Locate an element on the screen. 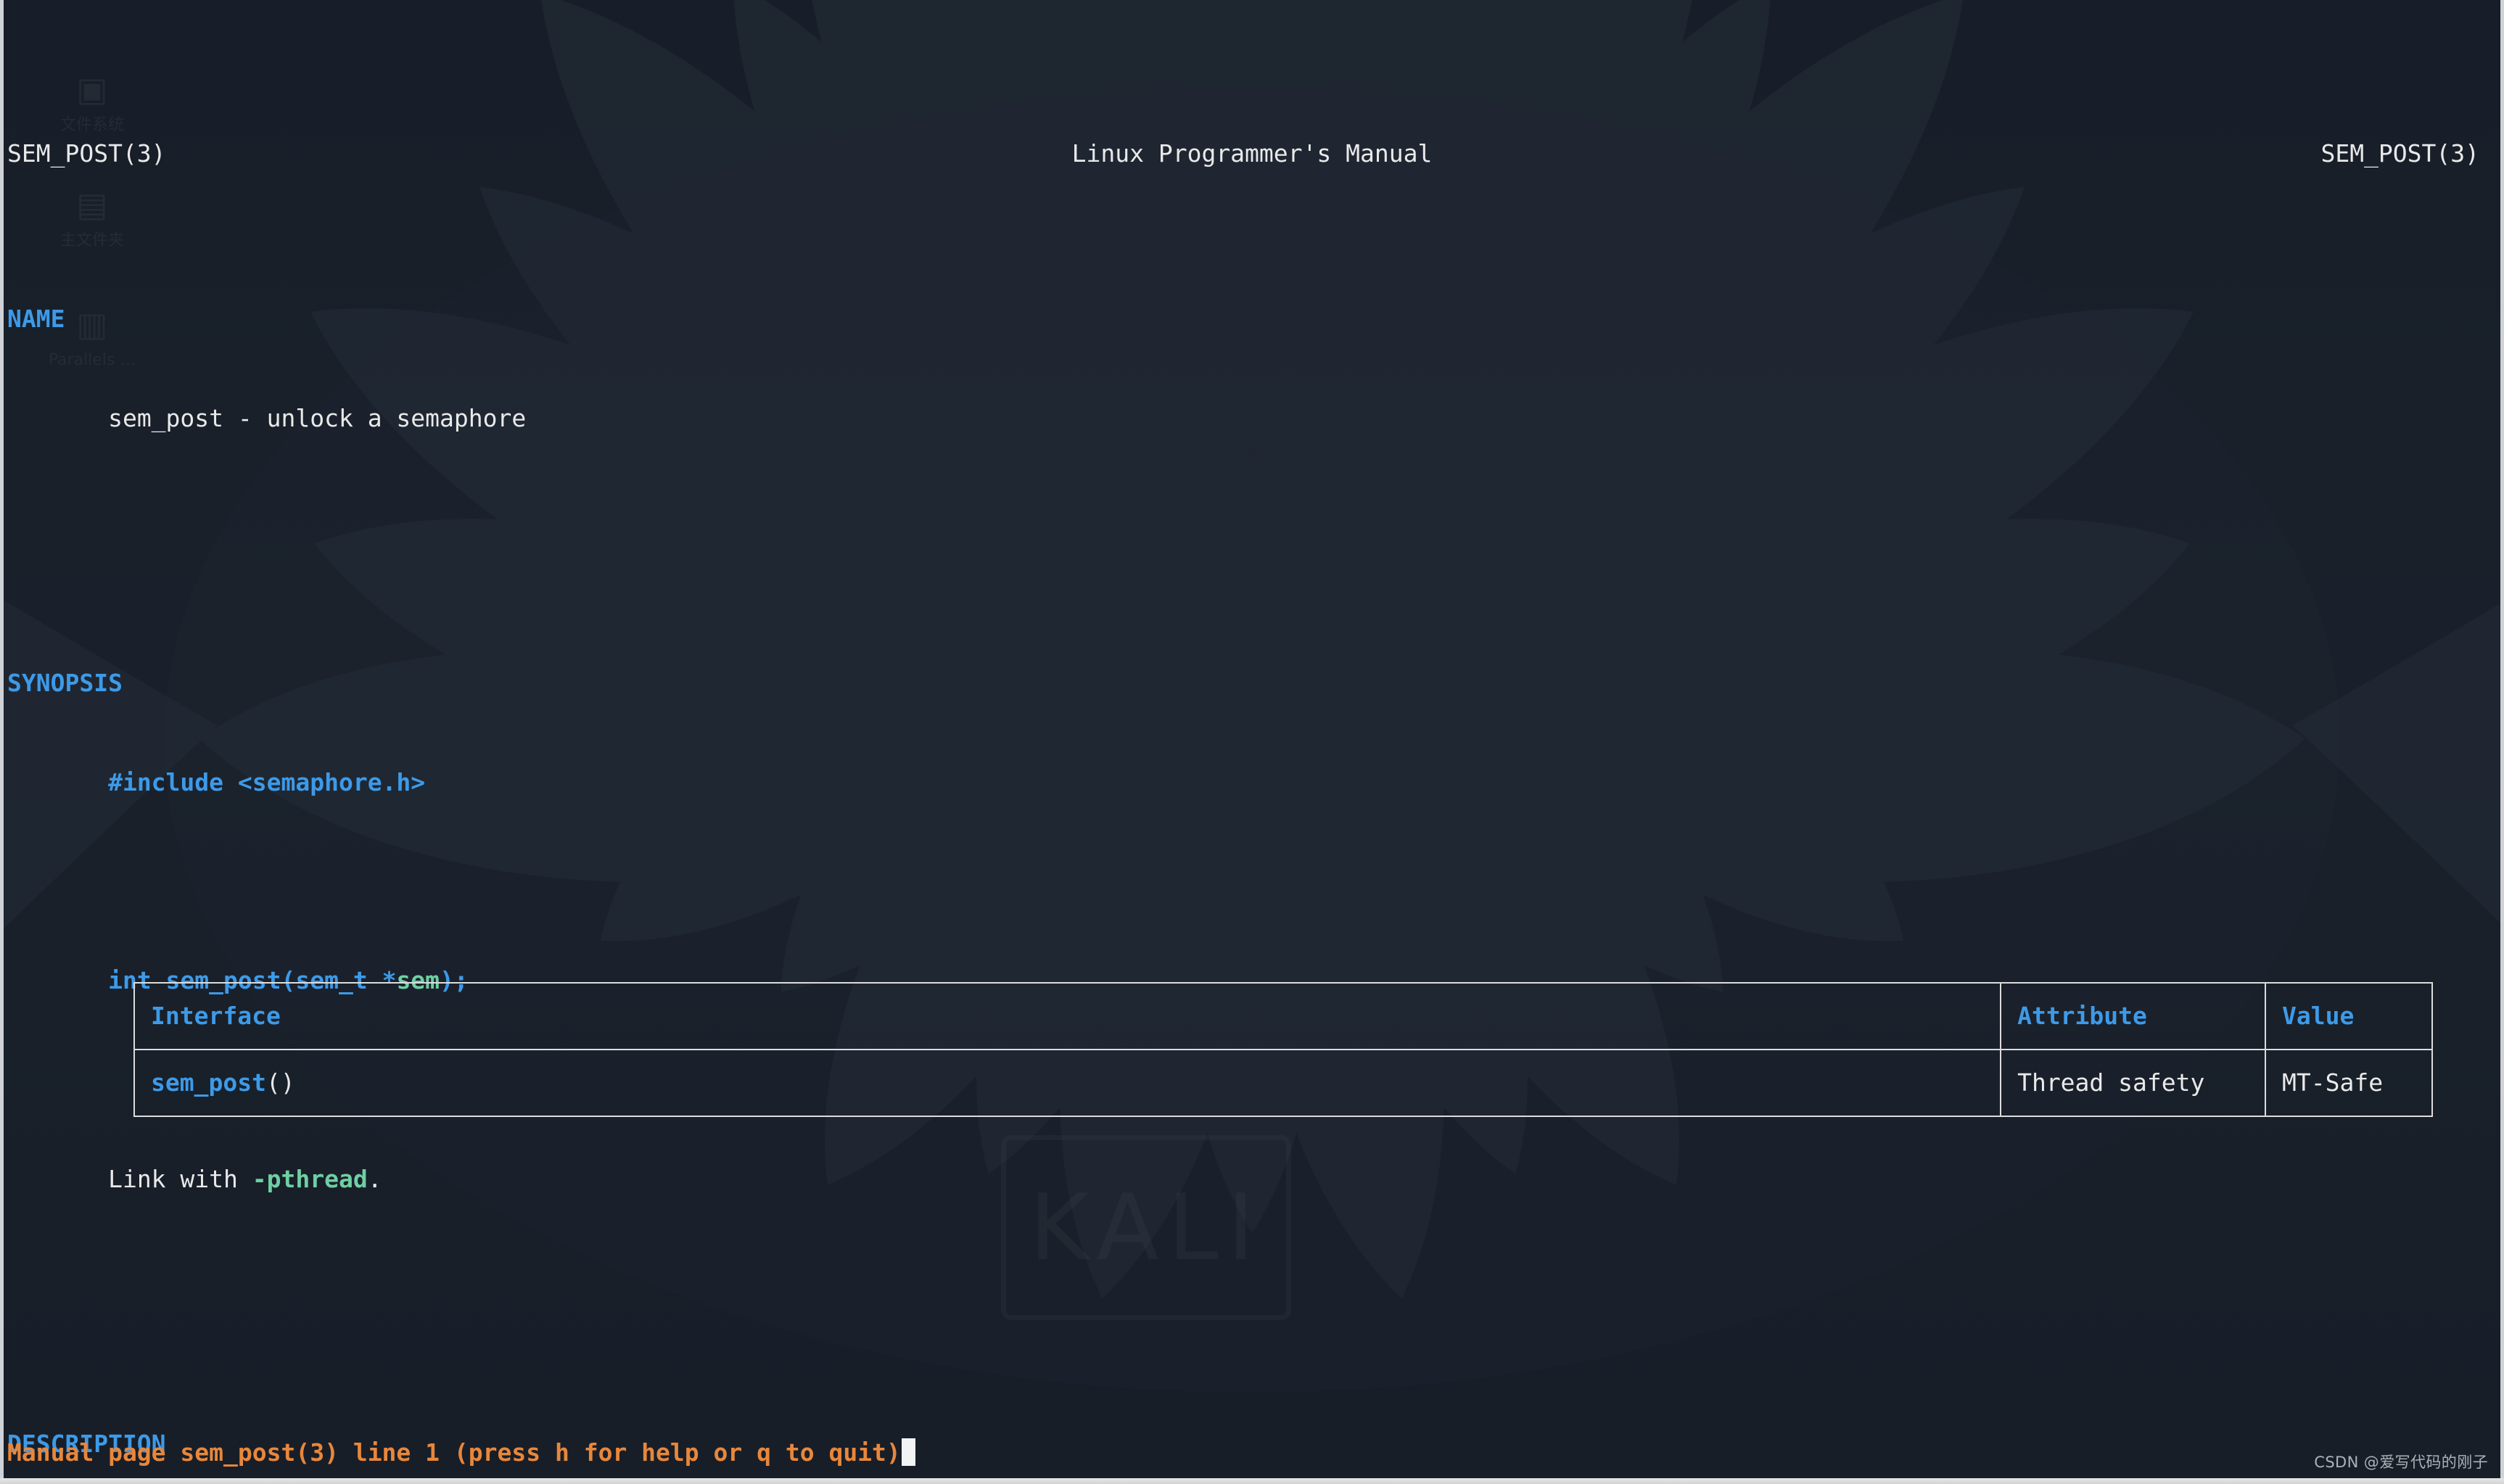 This screenshot has width=2504, height=1484. cell-attribute: Thread safety is located at coordinates (2133, 1083).